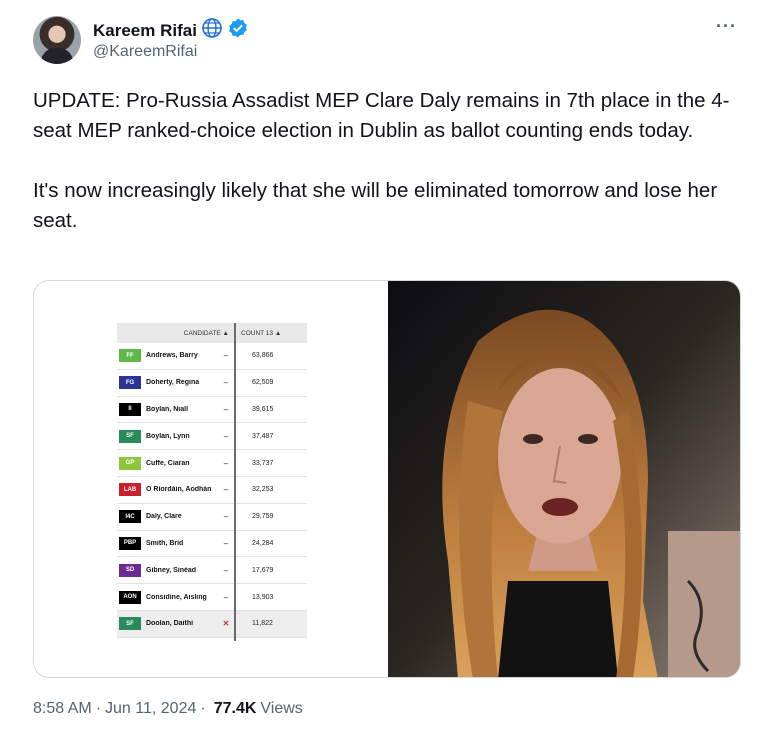 The width and height of the screenshot is (764, 736). I want to click on table-row: SD Gibney, Sinéad – 17,679, so click(212, 571).